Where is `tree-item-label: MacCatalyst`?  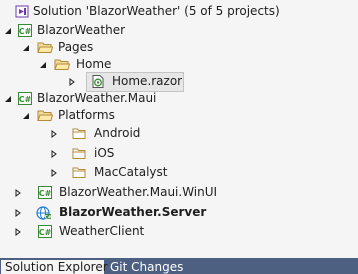
tree-item-label: MacCatalyst is located at coordinates (131, 172).